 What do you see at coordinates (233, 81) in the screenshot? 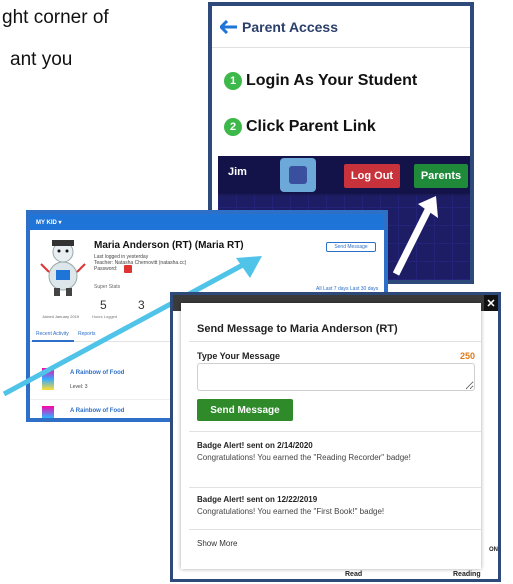
I see `step-number-badge: 1` at bounding box center [233, 81].